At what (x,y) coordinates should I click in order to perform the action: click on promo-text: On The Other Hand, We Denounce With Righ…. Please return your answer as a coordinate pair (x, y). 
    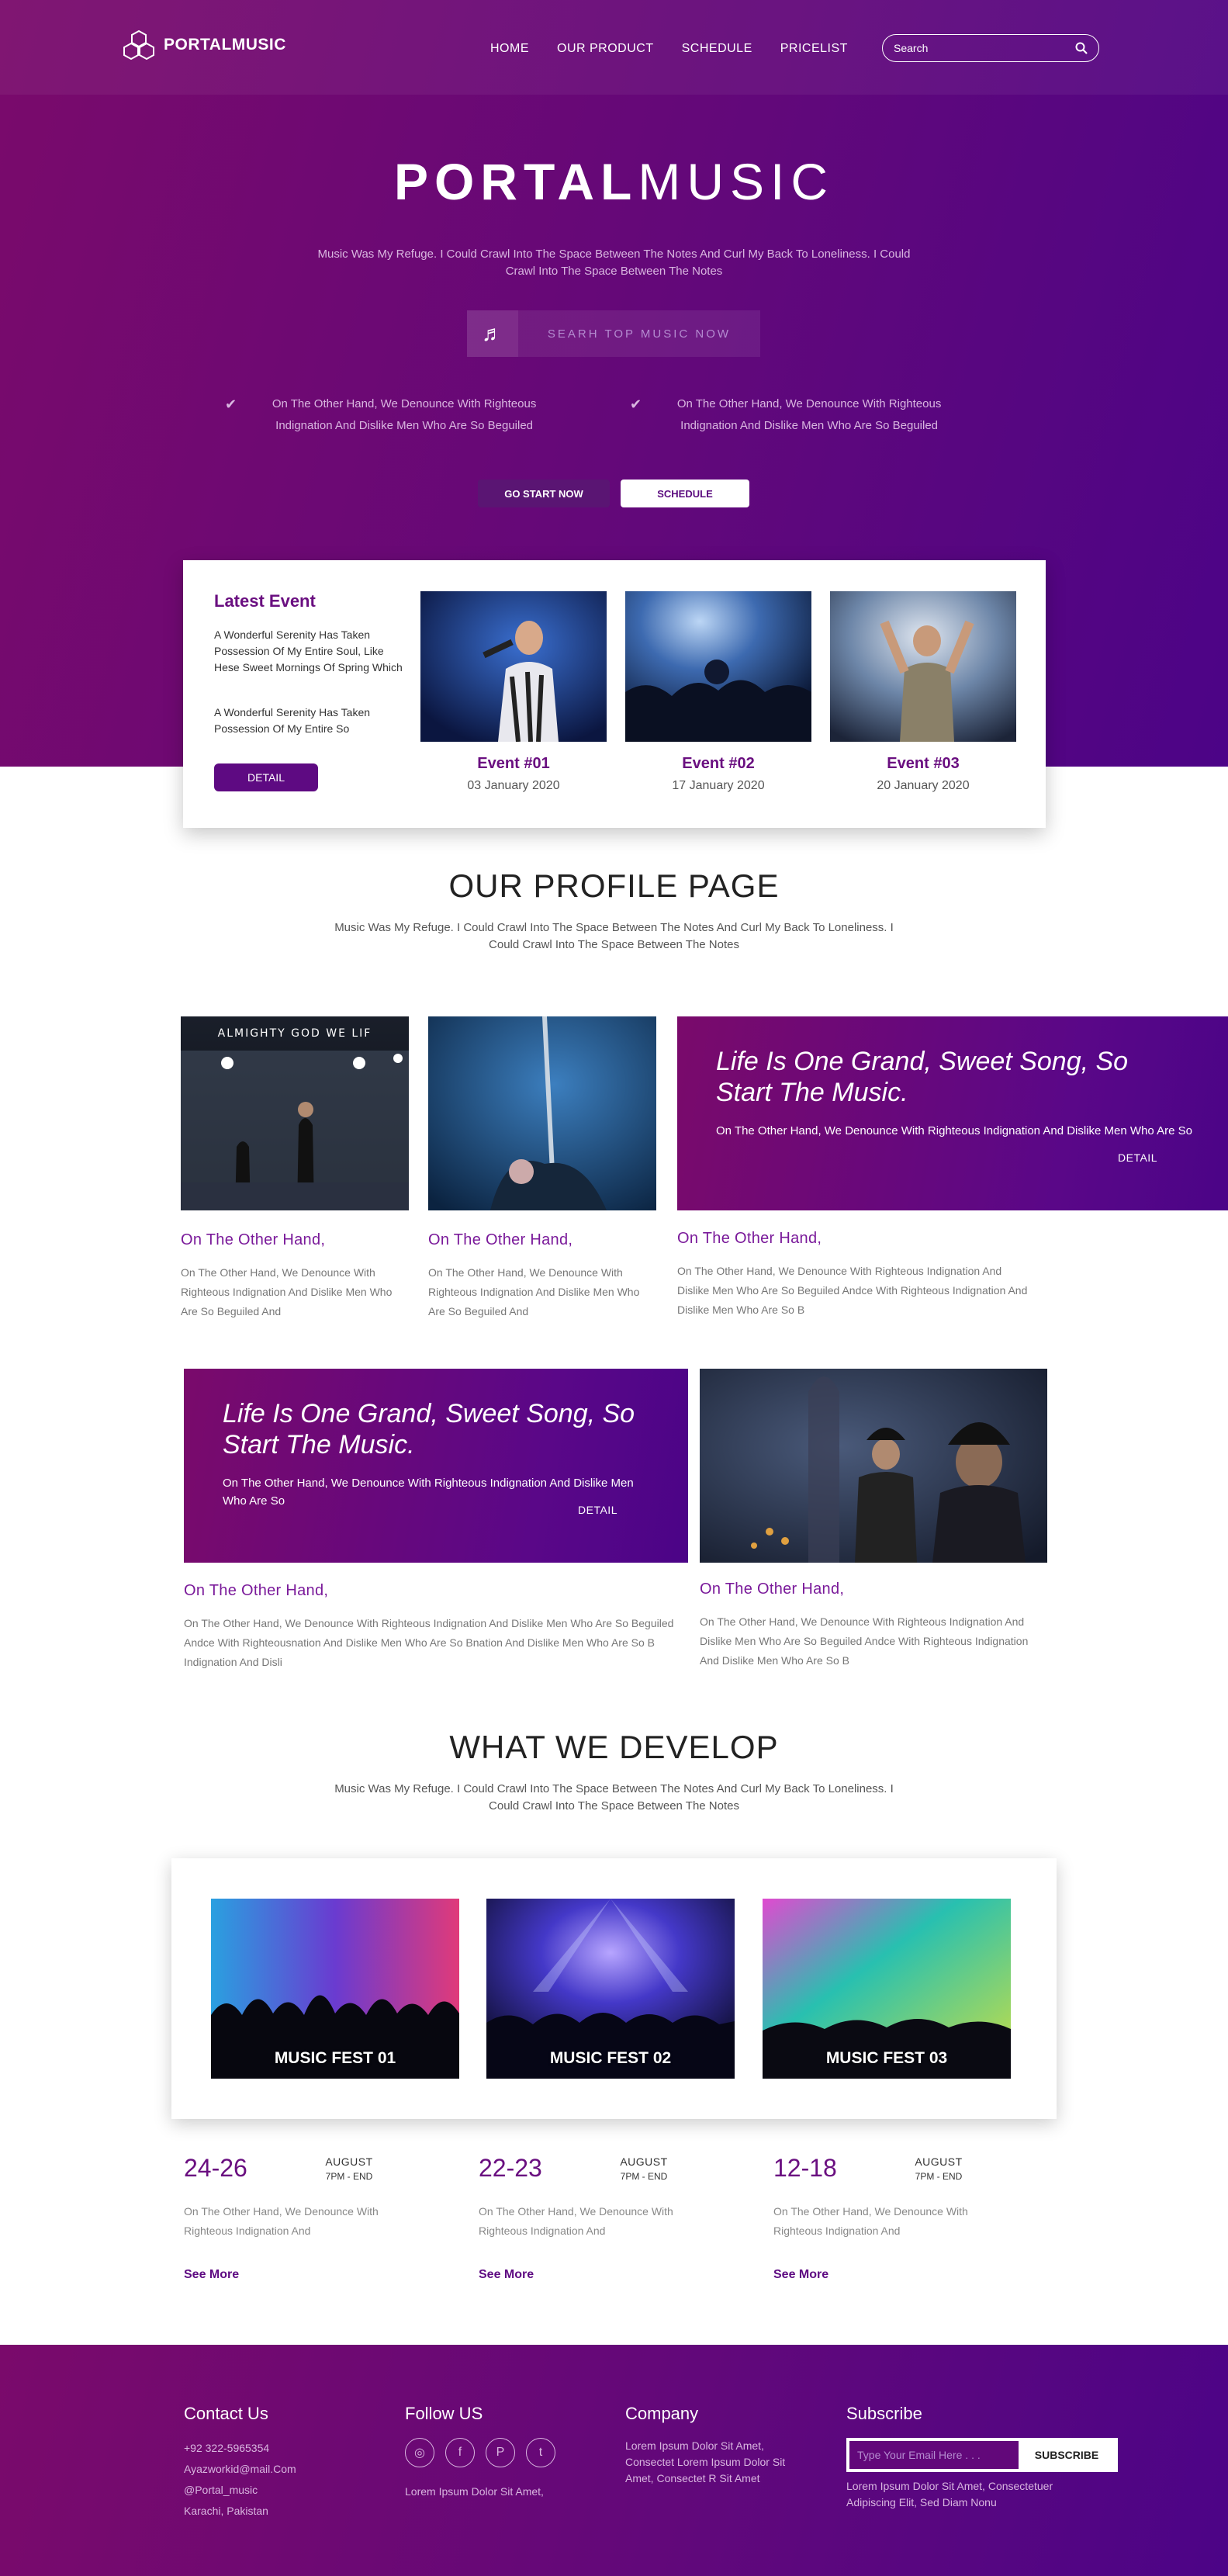
    Looking at the image, I should click on (954, 1130).